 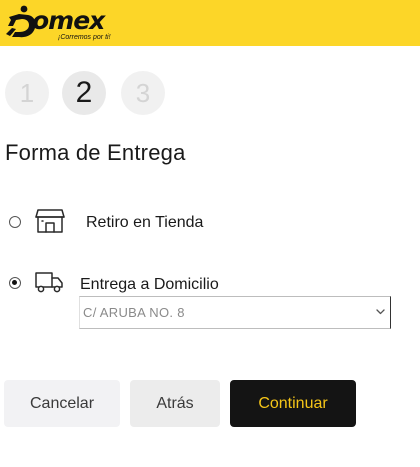 What do you see at coordinates (143, 93) in the screenshot?
I see `step-3: 3` at bounding box center [143, 93].